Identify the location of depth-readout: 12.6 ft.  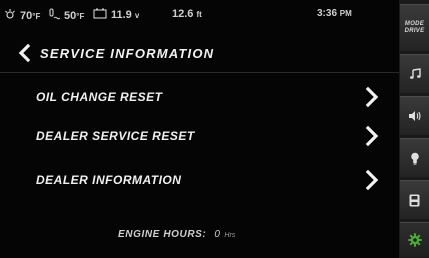
(187, 14).